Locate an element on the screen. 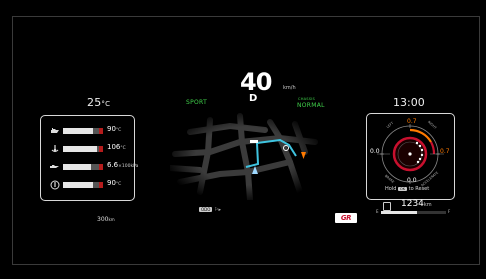  transmission-temp-icon is located at coordinates (55, 149).